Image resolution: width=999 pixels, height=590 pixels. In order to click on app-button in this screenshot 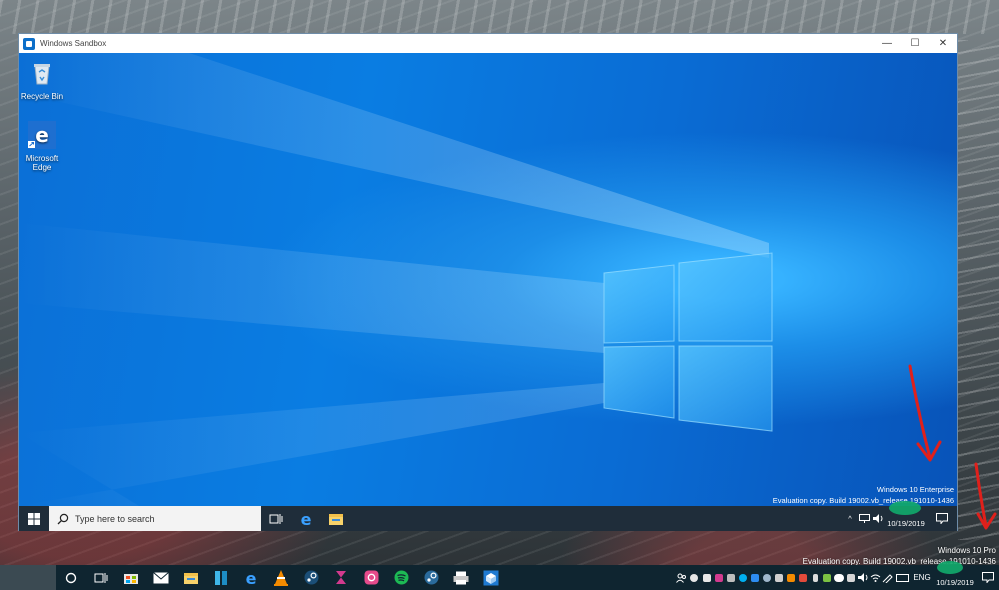, I will do `click(221, 577)`.